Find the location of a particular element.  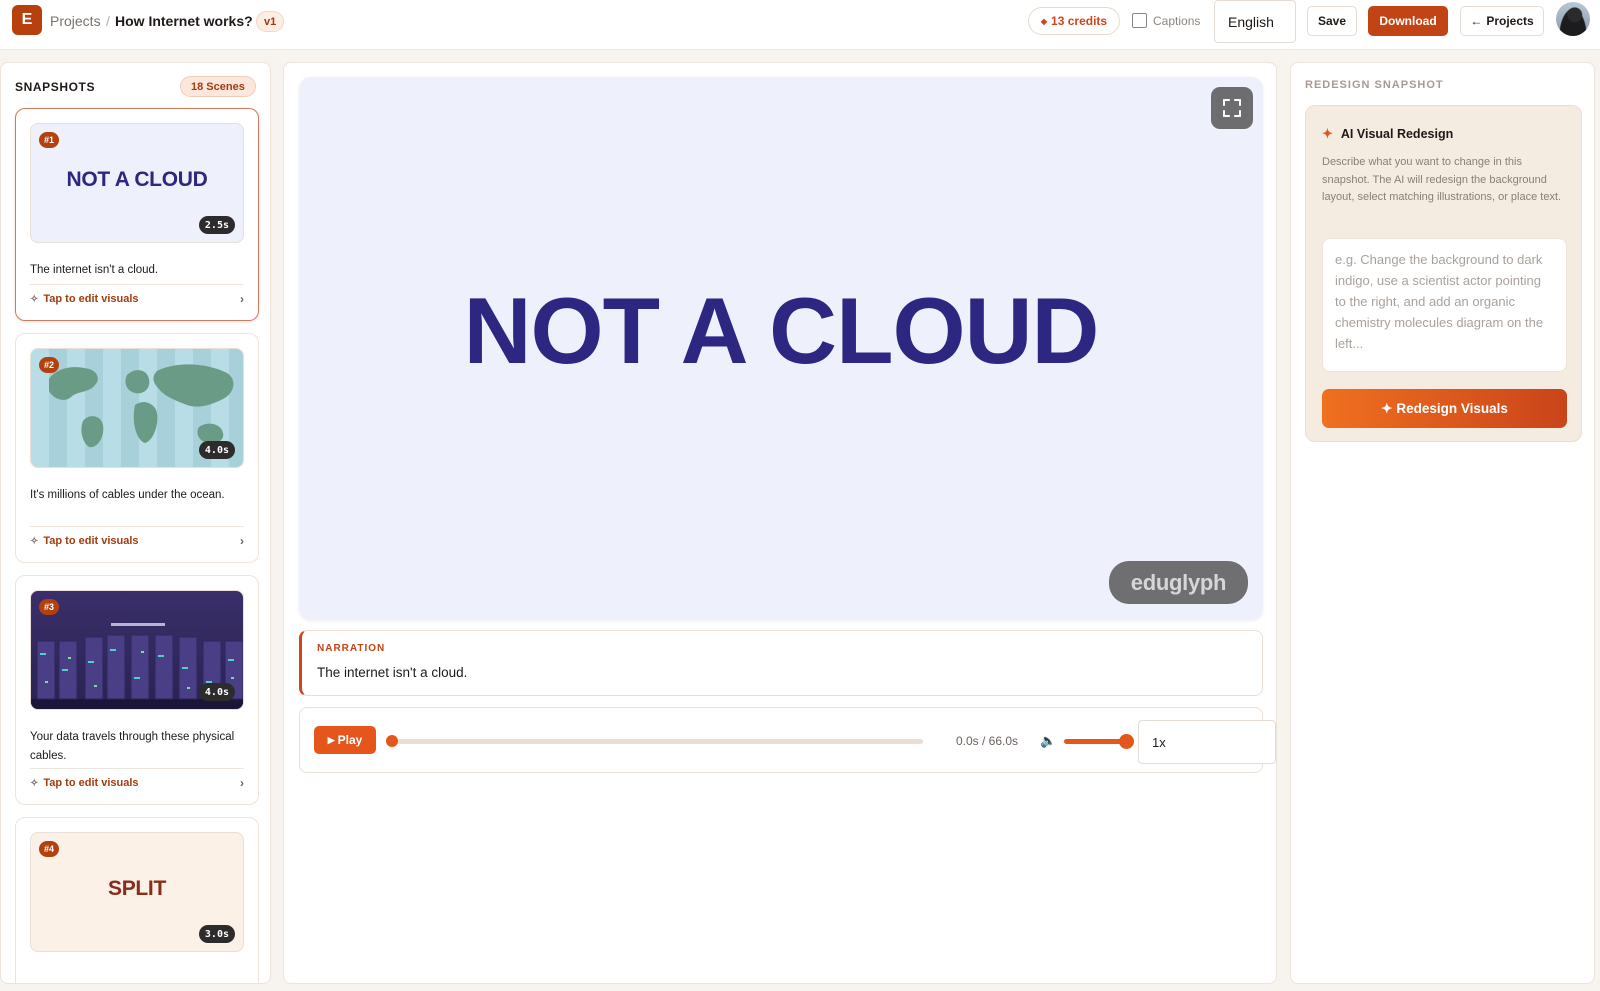

captions-checkbox is located at coordinates (1139, 20).